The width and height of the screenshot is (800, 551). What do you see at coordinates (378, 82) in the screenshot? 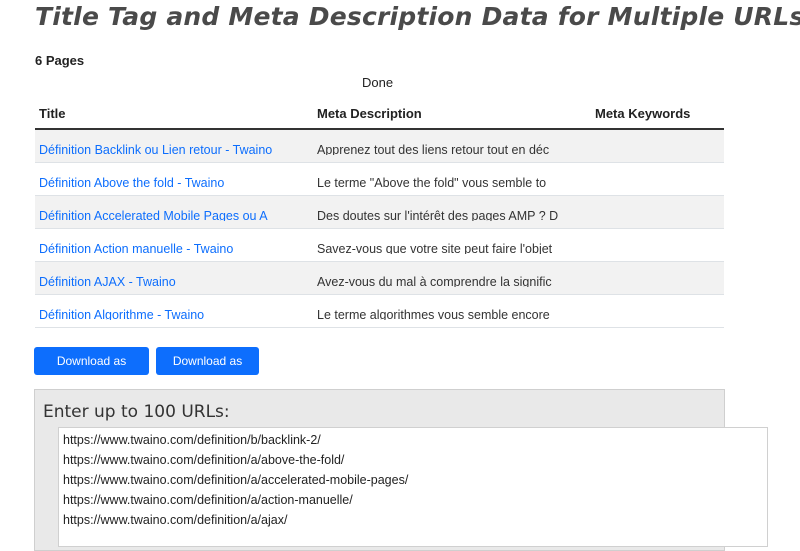
I see `status-text: Done` at bounding box center [378, 82].